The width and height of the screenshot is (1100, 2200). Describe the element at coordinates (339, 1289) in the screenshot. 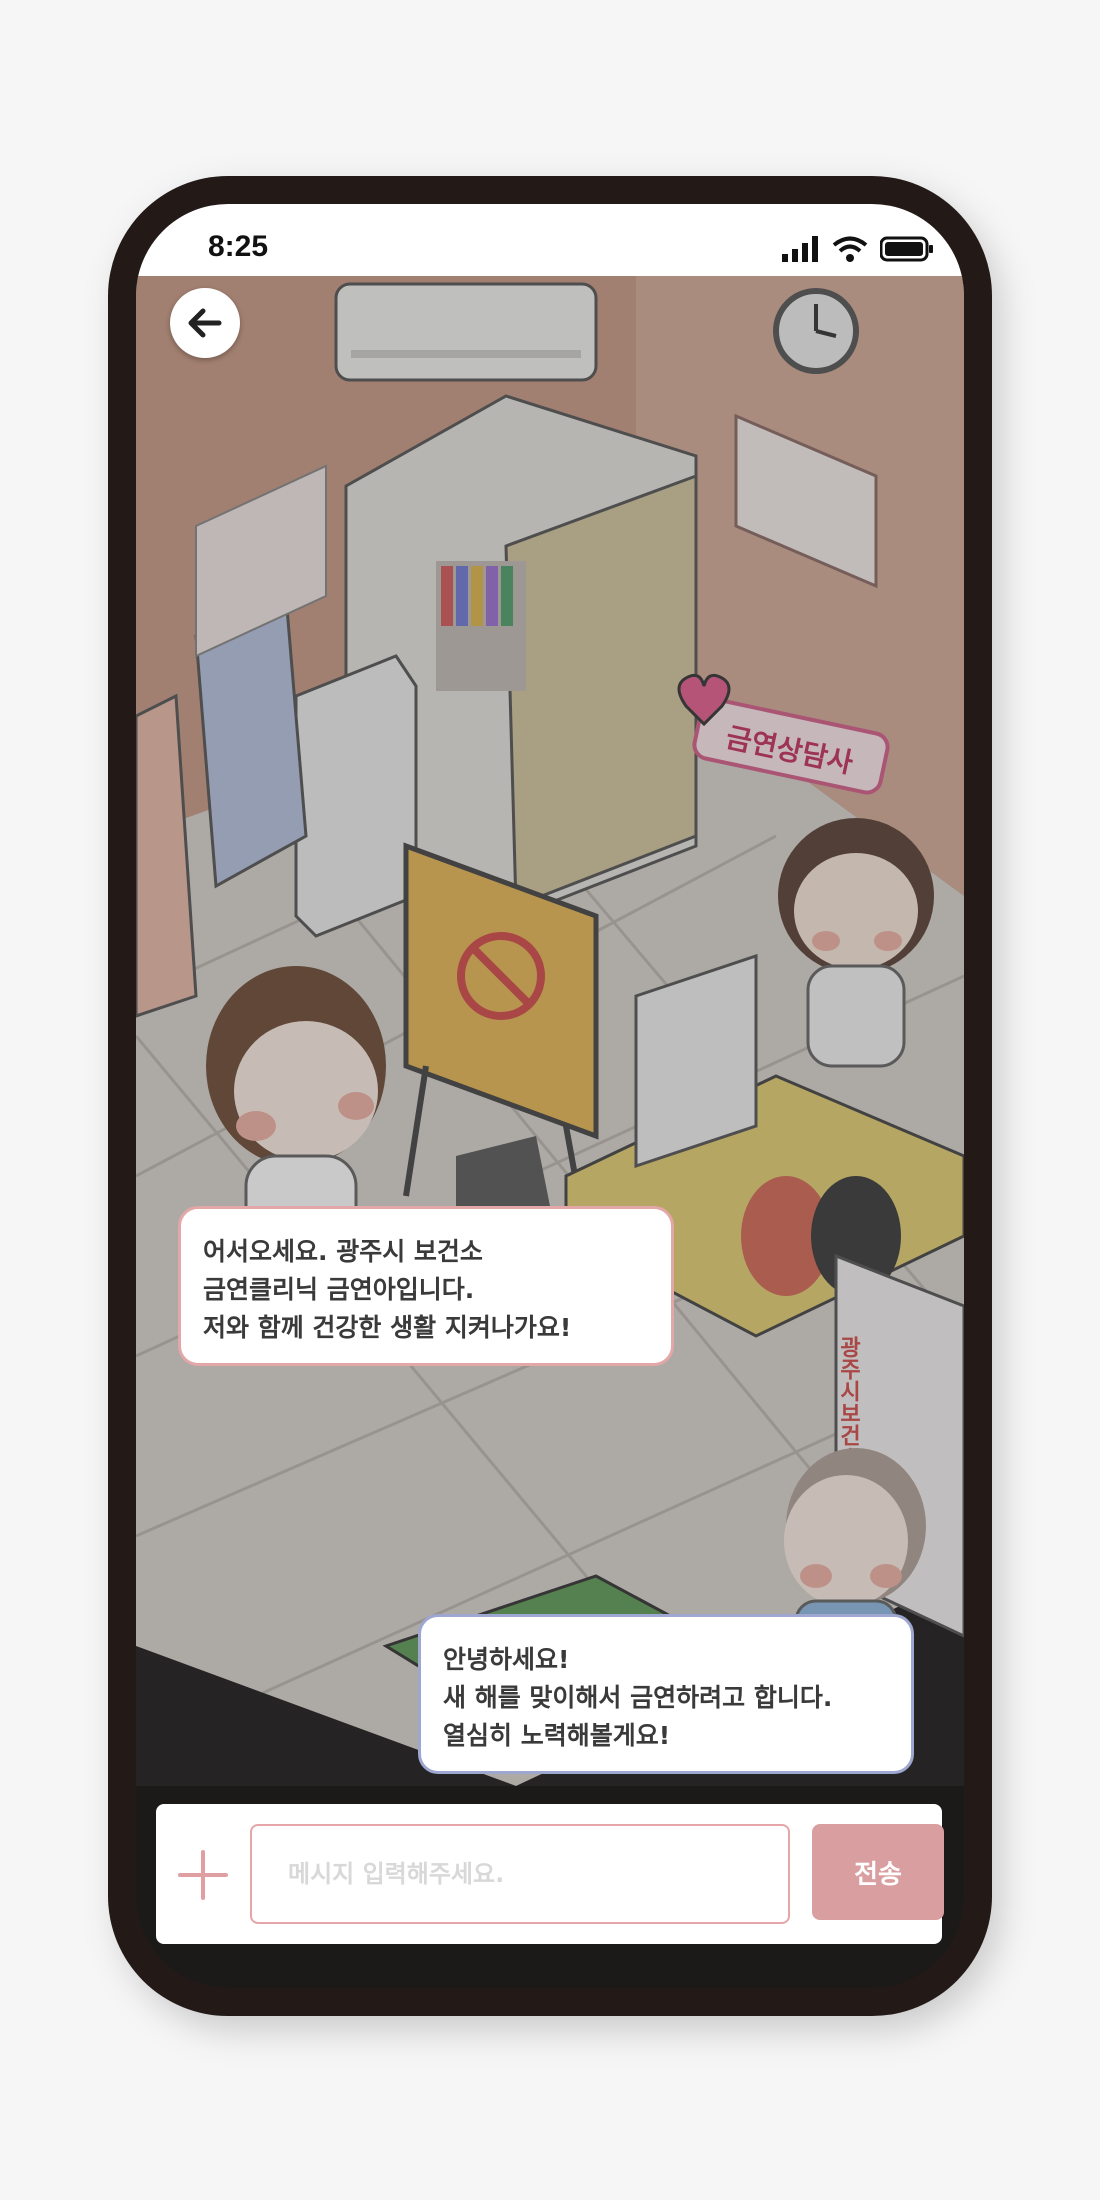

I see `message-line: 금연클리닉 금연아입니다.` at that location.